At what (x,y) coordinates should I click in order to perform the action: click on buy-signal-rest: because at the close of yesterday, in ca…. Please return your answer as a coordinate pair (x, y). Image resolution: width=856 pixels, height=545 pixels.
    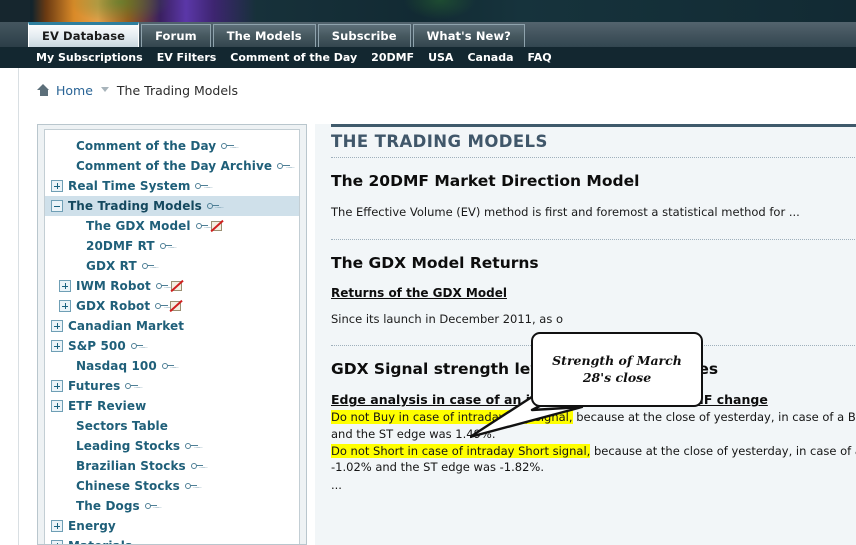
    Looking at the image, I should click on (716, 417).